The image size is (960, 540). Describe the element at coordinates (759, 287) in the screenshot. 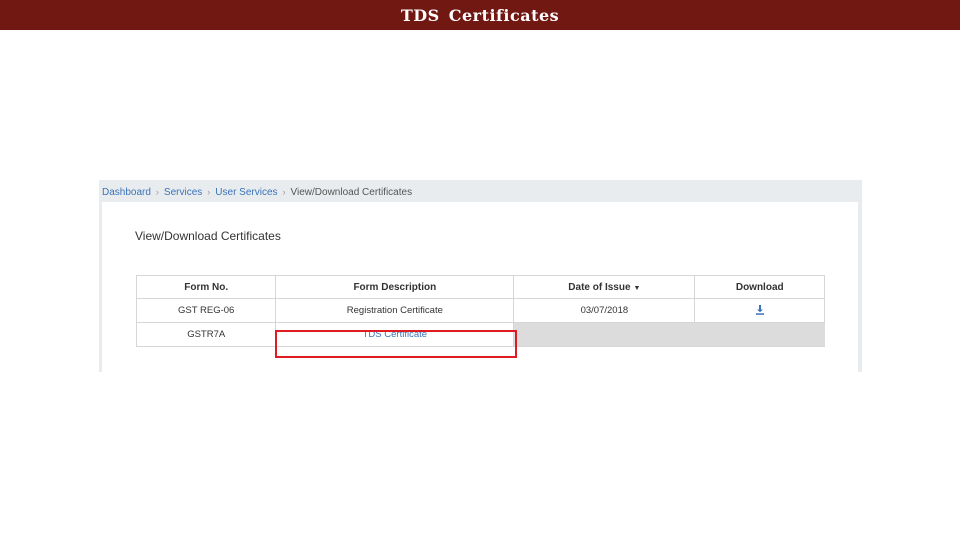

I see `header-download: Download` at that location.